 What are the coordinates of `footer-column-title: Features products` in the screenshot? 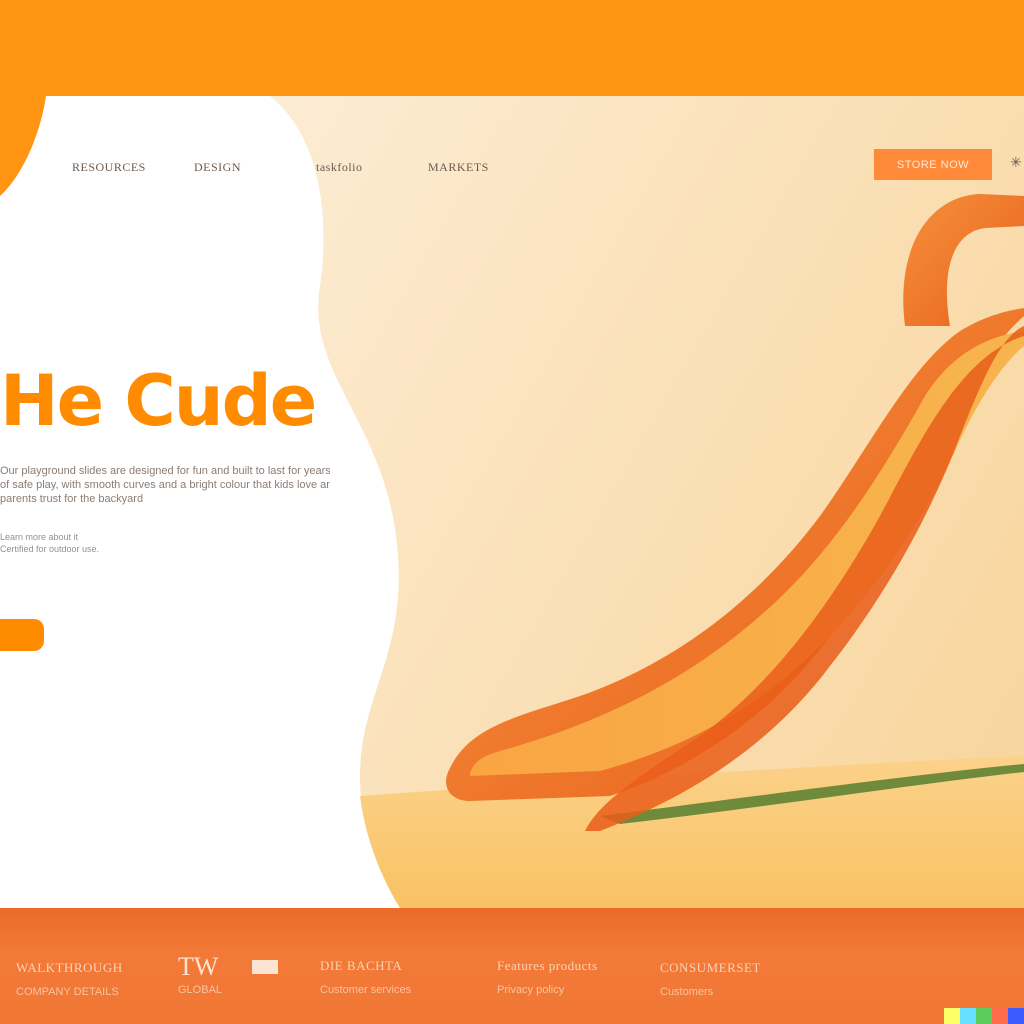 It's located at (547, 966).